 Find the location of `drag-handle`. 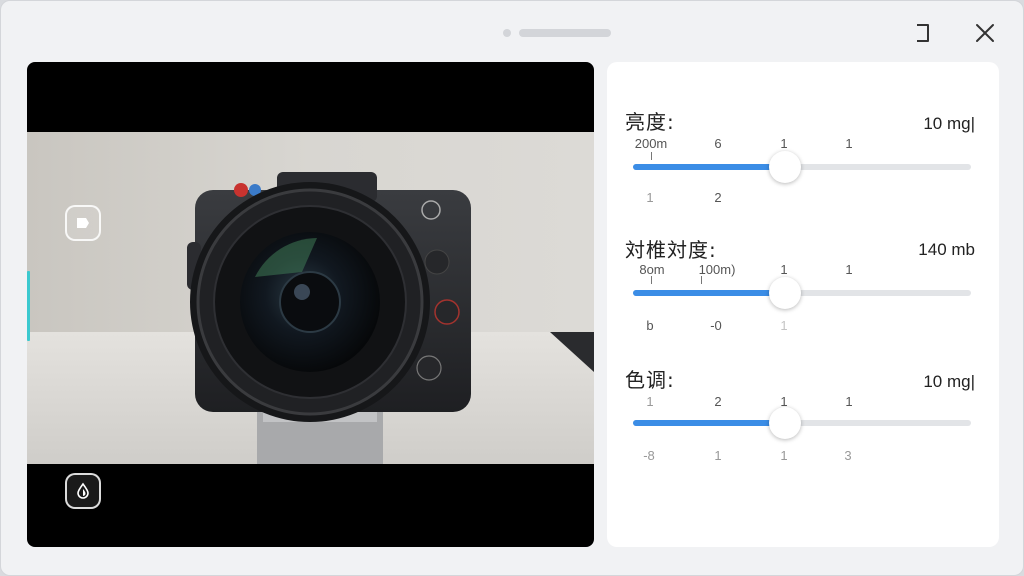

drag-handle is located at coordinates (558, 32).